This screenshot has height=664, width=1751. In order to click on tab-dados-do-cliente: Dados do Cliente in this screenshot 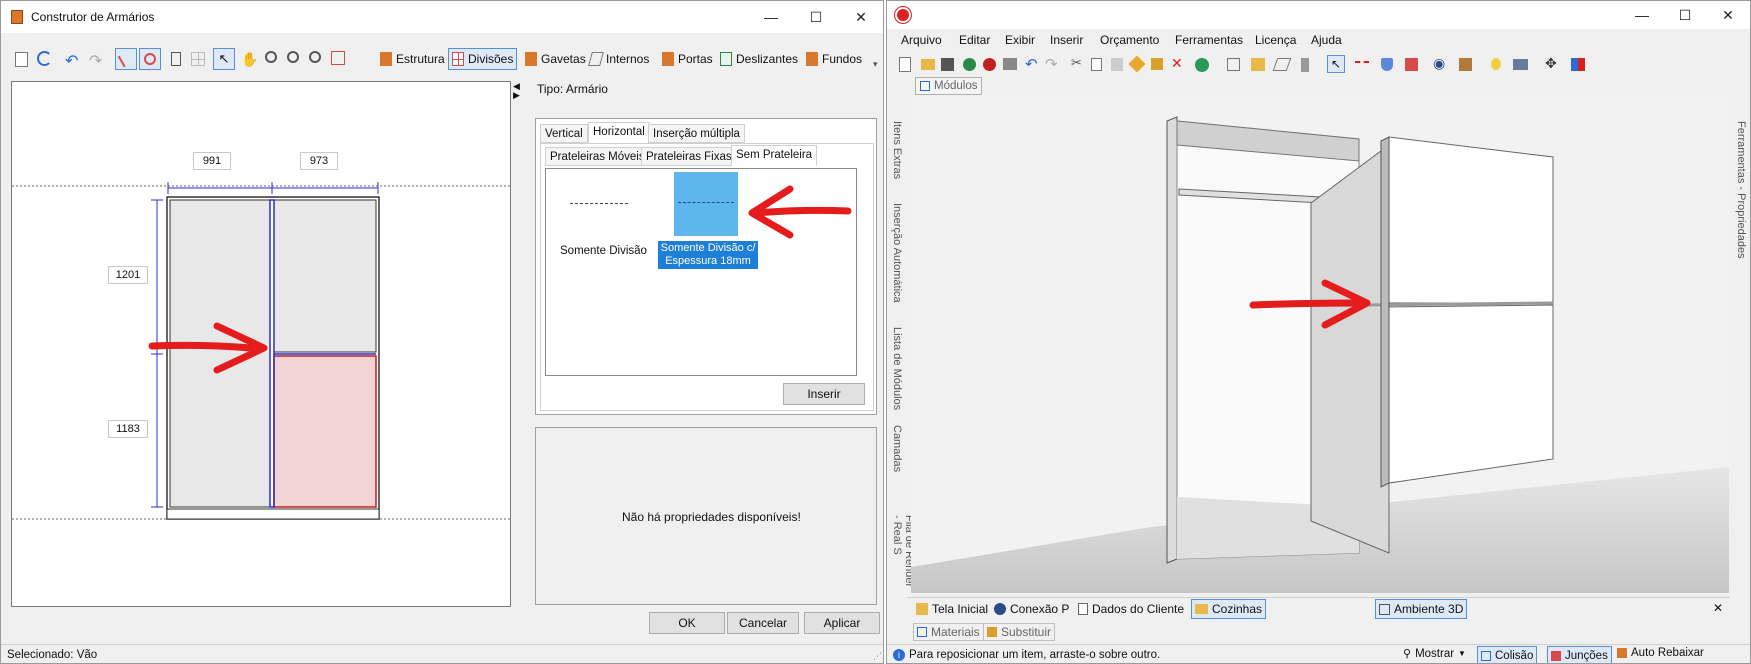, I will do `click(1131, 609)`.